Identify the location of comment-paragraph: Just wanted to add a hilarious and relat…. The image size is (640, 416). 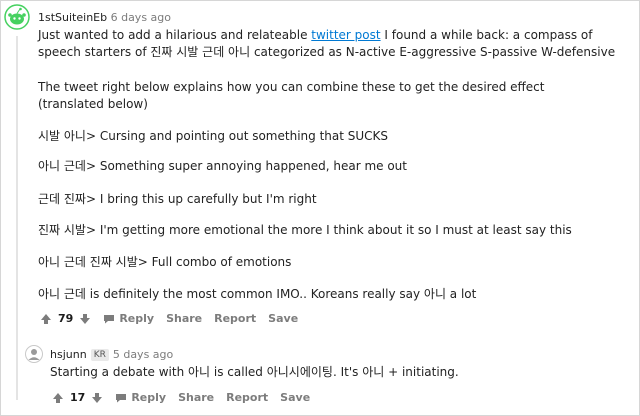
(336, 44).